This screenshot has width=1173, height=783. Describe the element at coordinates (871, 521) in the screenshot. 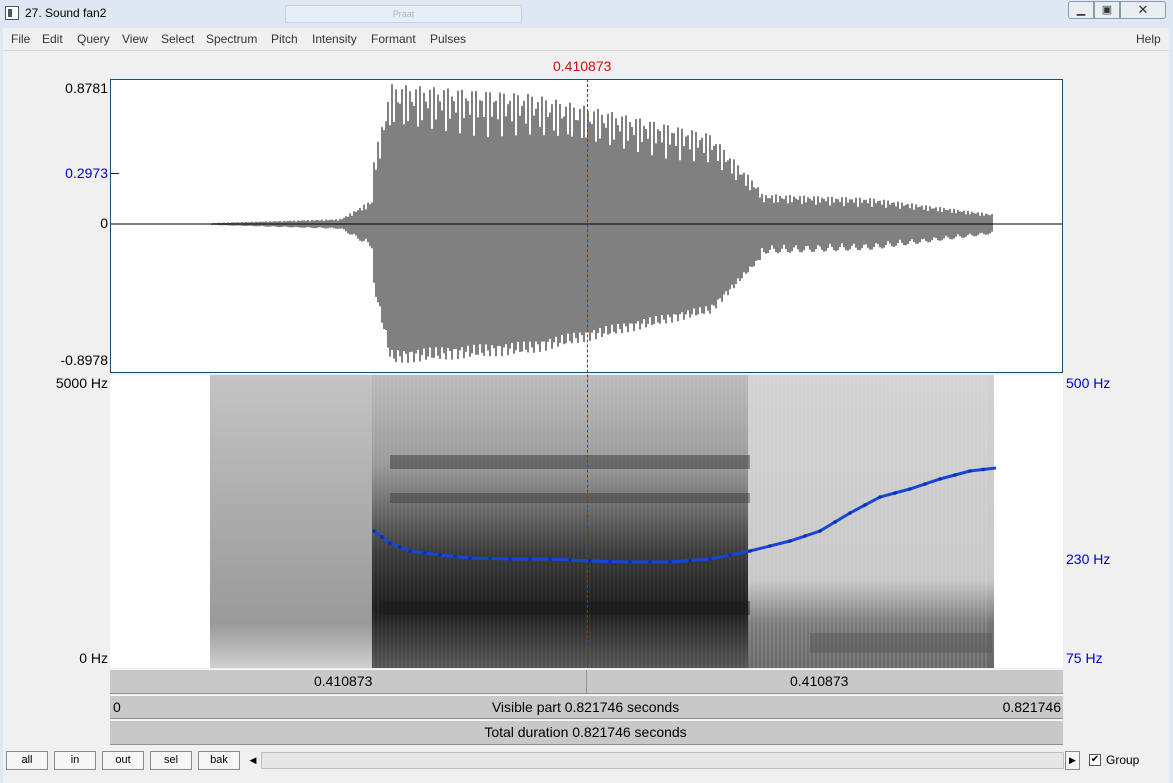

I see `spectrogram-segment-nasal` at that location.